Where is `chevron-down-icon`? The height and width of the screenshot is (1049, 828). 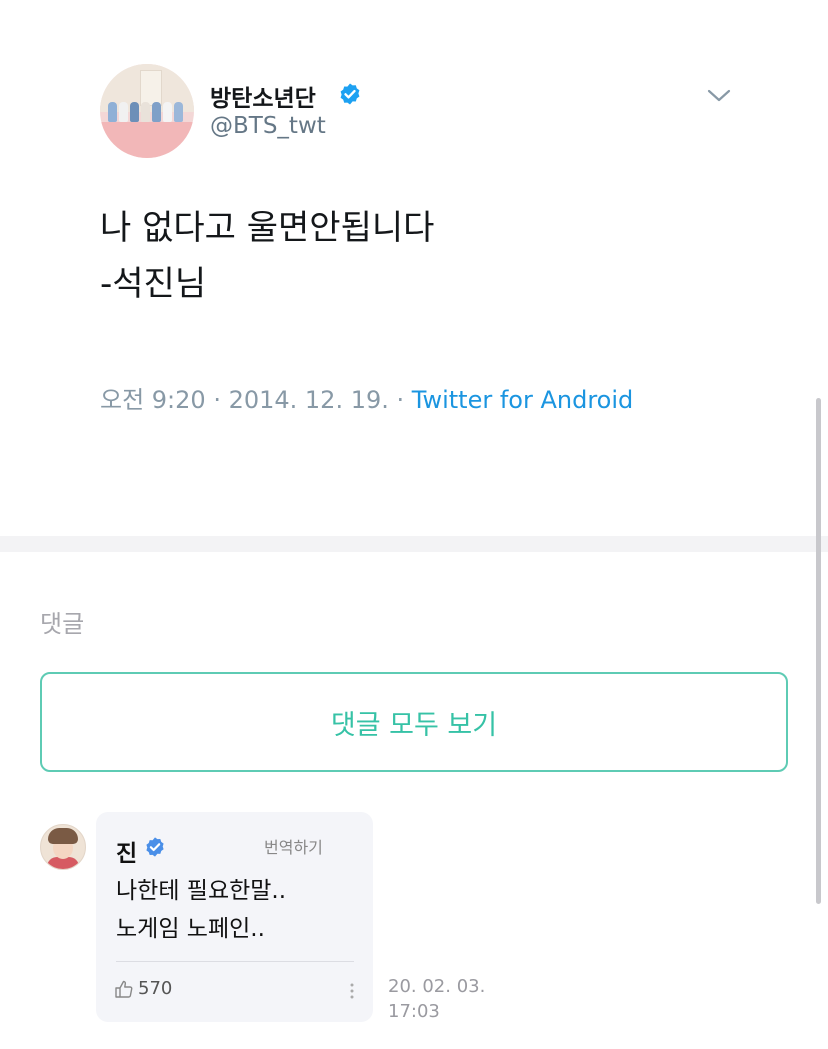
chevron-down-icon is located at coordinates (719, 95).